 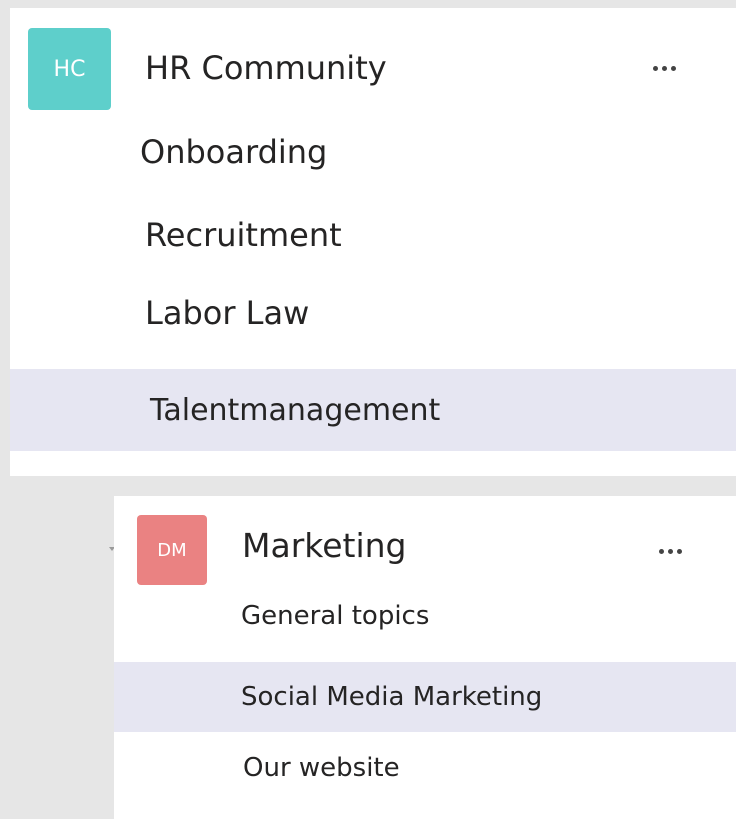 I want to click on channel-talentmanagement: Talentmanagement, so click(x=373, y=410).